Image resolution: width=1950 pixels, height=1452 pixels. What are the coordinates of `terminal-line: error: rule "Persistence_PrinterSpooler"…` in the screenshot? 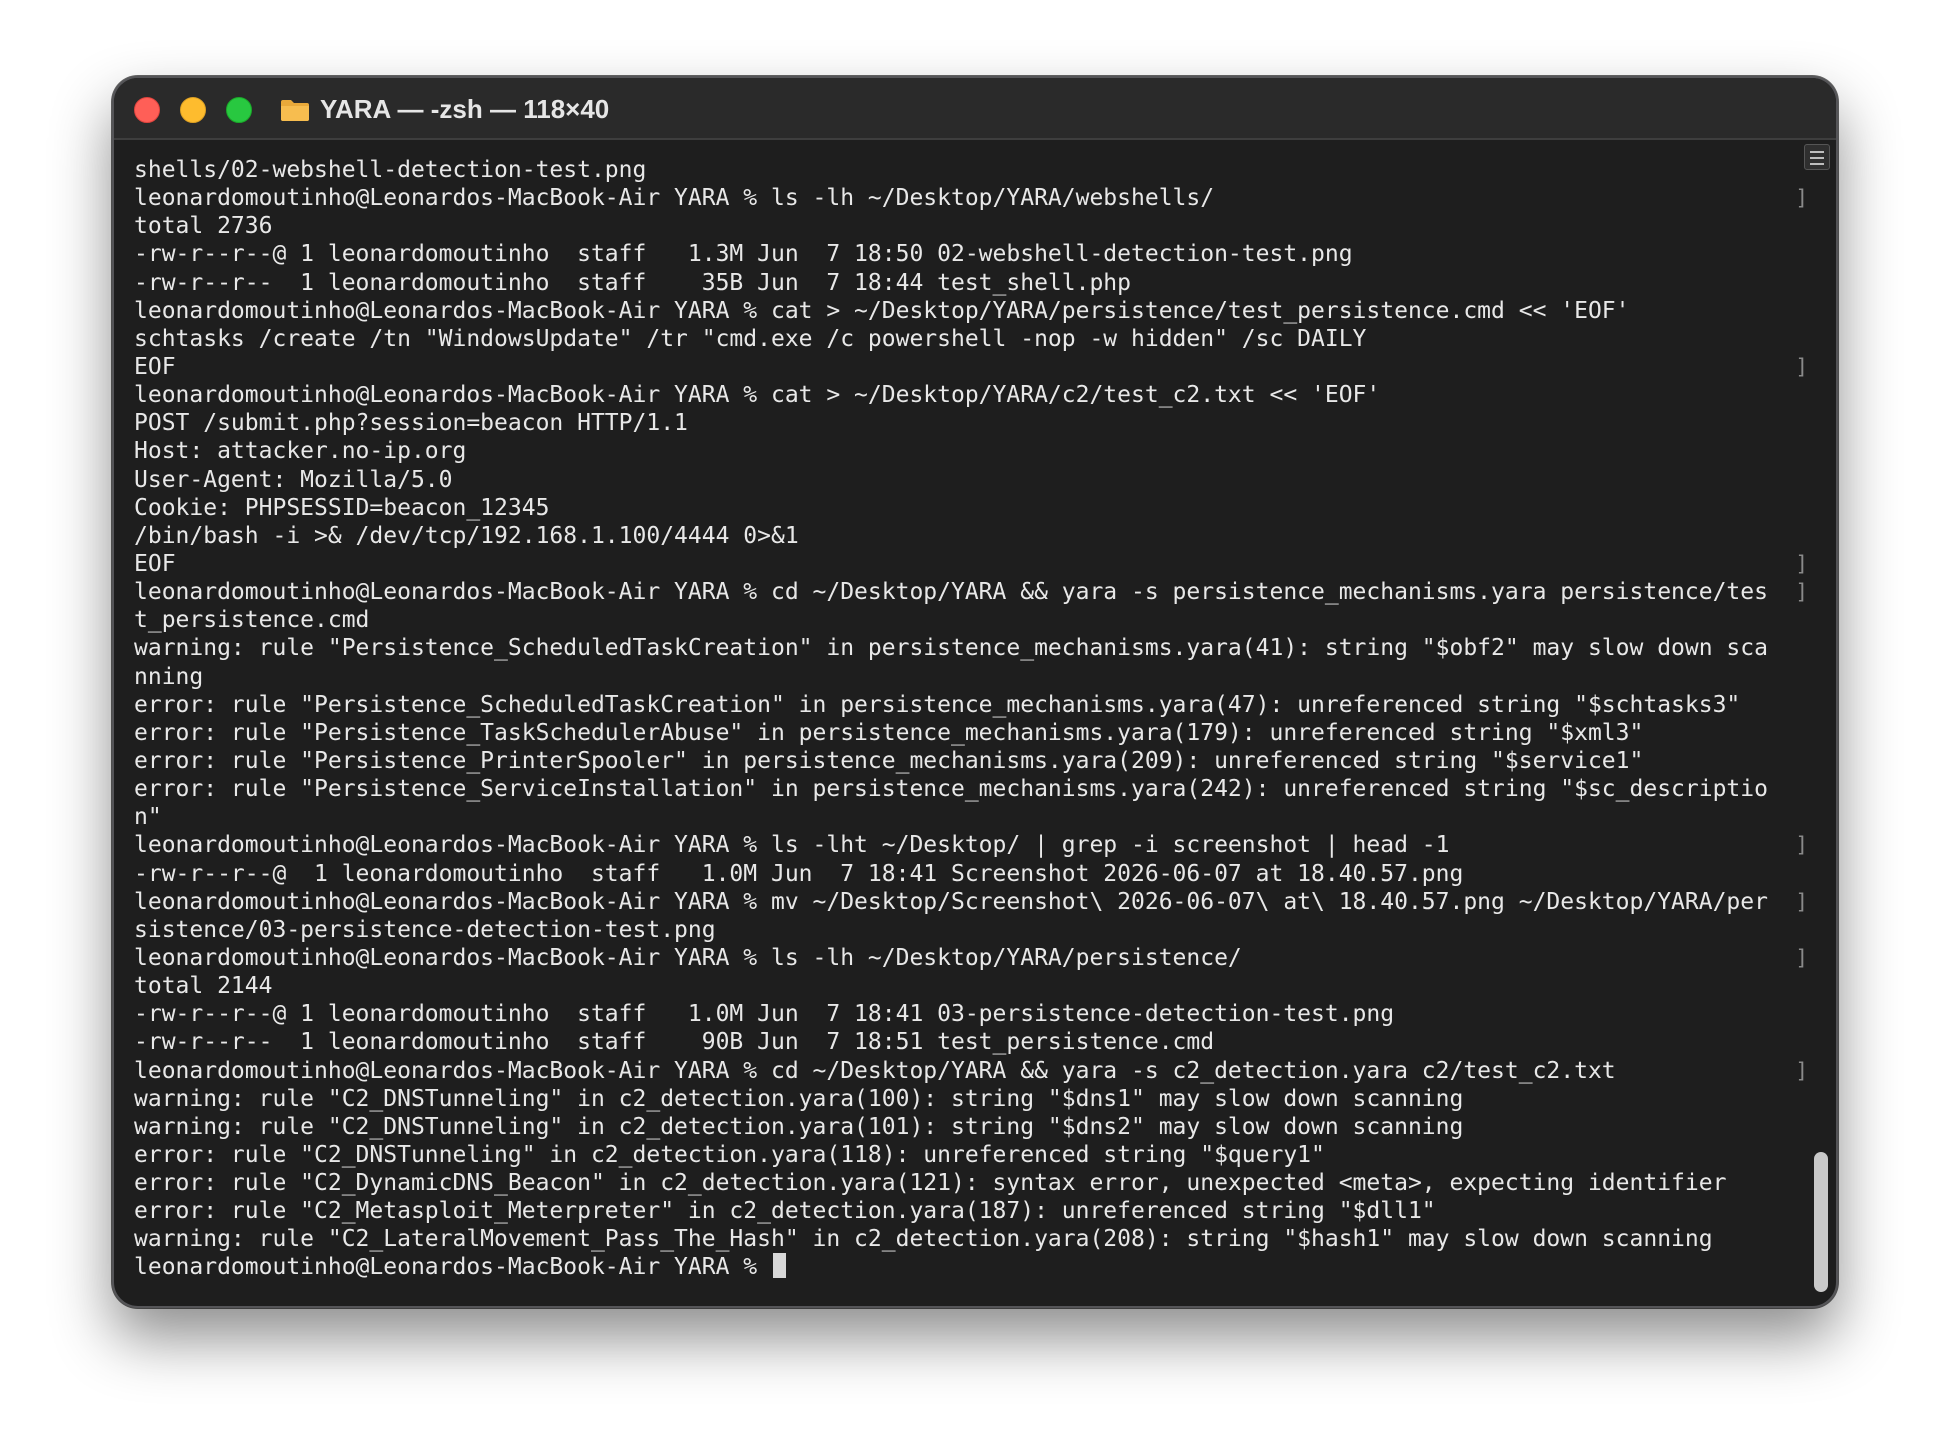 It's located at (979, 761).